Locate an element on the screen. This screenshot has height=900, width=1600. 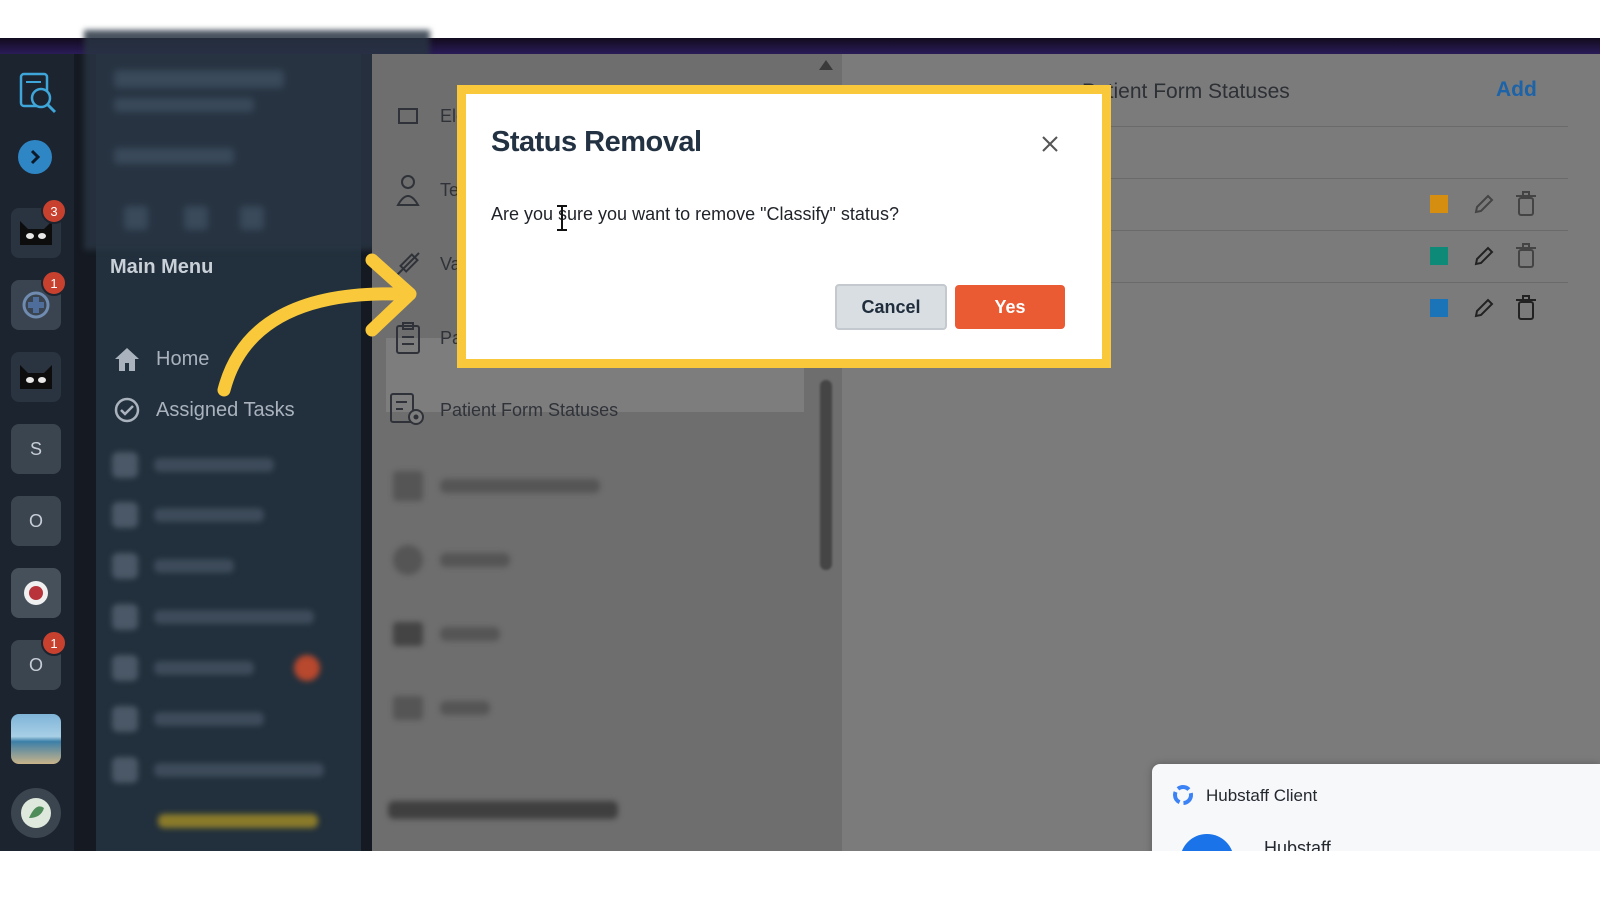
blurred-section-heading is located at coordinates (503, 810).